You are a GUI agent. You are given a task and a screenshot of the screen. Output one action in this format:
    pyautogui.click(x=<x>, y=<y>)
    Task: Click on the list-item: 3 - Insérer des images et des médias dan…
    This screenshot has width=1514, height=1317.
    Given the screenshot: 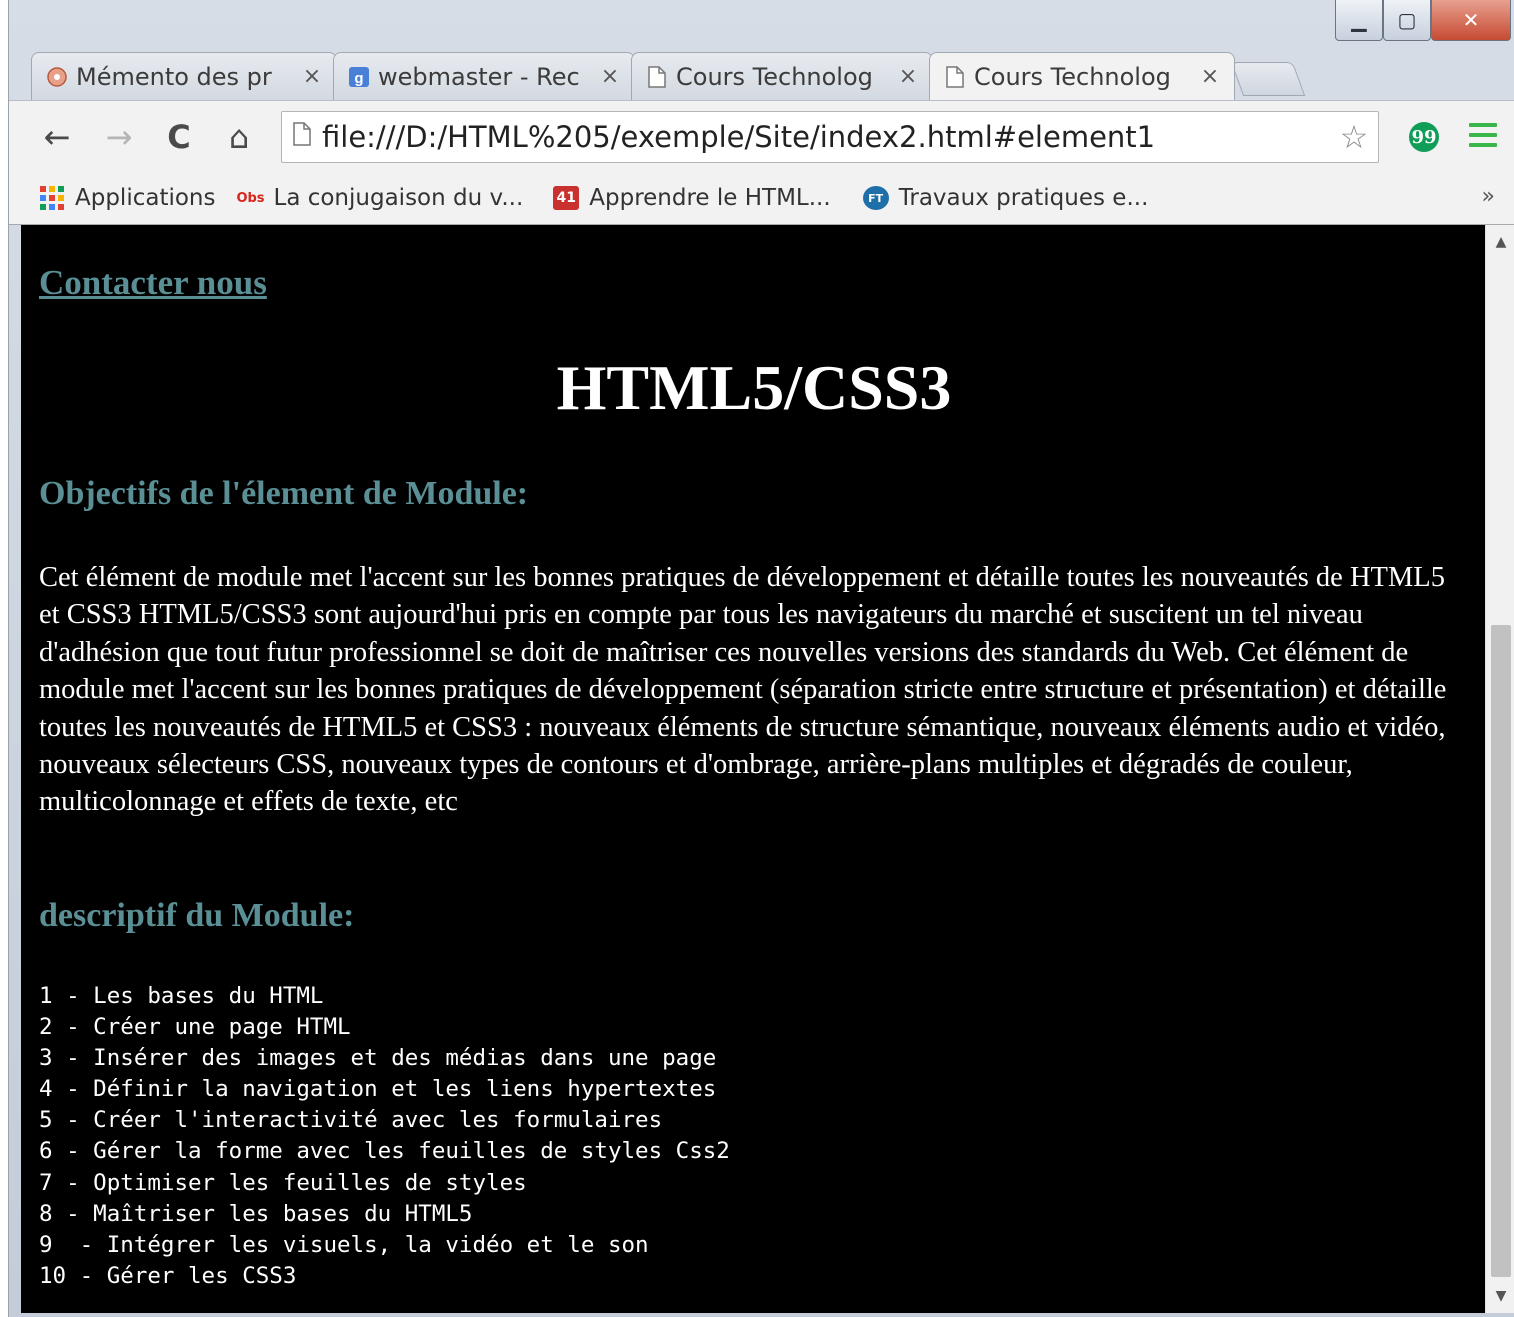 What is the action you would take?
    pyautogui.click(x=378, y=1058)
    